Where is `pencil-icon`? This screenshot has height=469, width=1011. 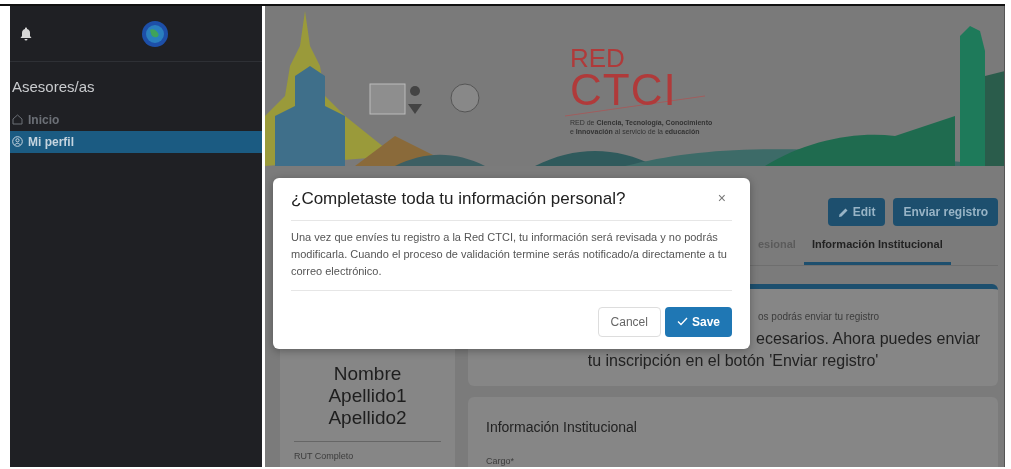 pencil-icon is located at coordinates (843, 212).